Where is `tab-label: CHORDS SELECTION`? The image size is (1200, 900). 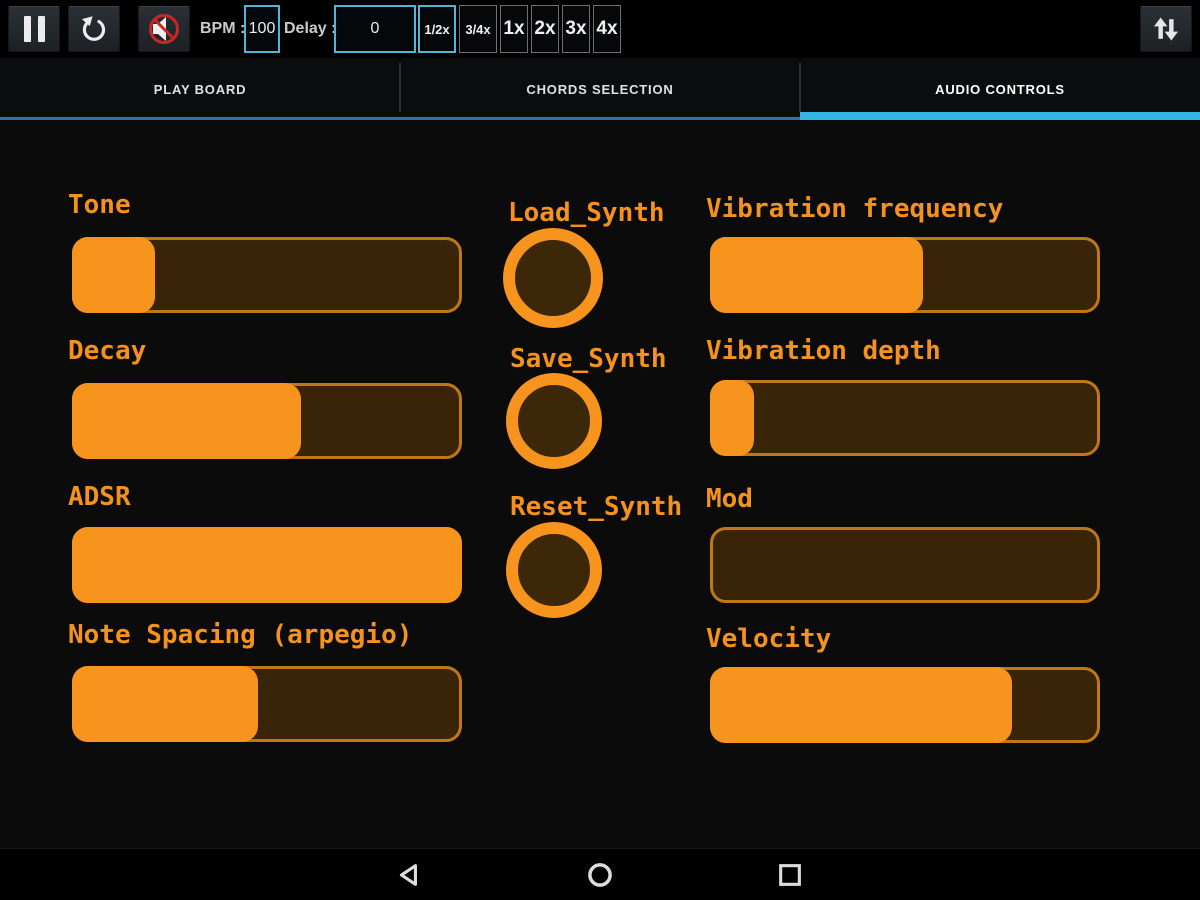 tab-label: CHORDS SELECTION is located at coordinates (600, 89).